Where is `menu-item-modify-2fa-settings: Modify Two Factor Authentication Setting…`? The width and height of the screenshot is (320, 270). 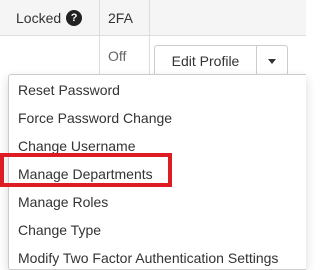 menu-item-modify-2fa-settings: Modify Two Factor Authentication Setting… is located at coordinates (157, 257).